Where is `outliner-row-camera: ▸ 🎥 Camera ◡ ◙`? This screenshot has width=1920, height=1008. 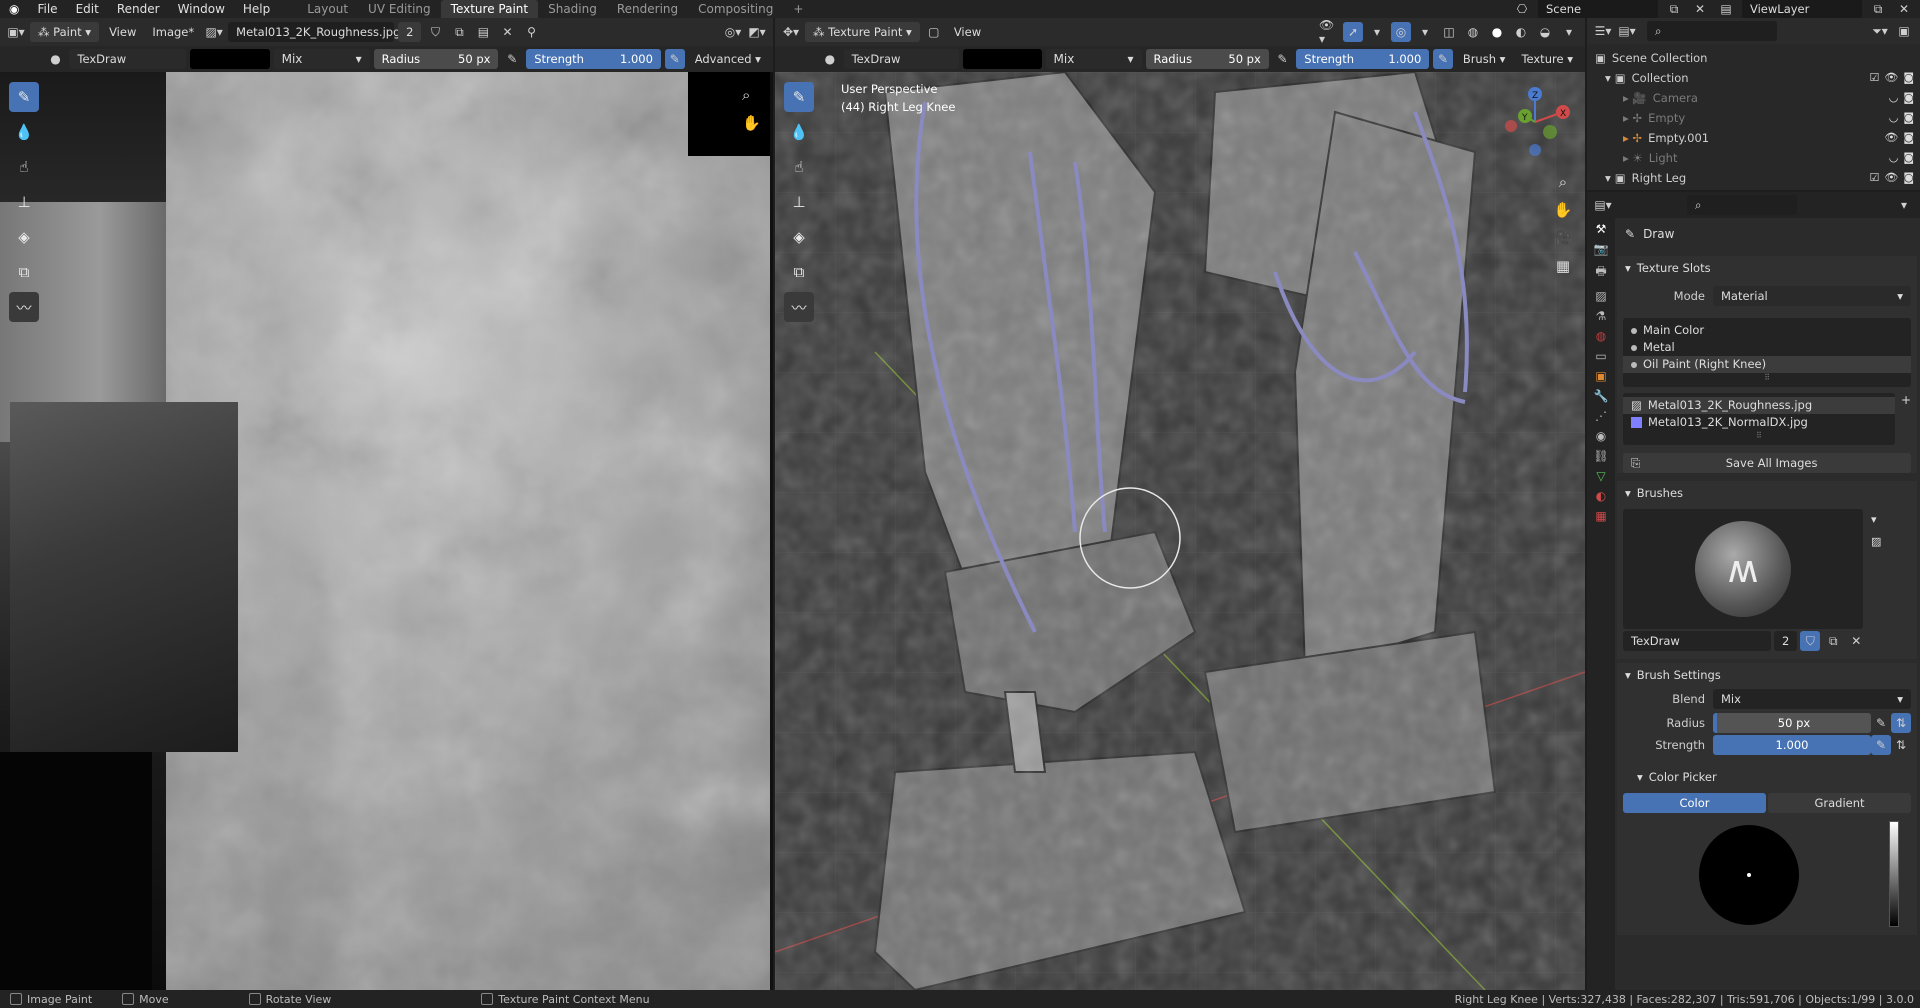 outliner-row-camera: ▸ 🎥 Camera ◡ ◙ is located at coordinates (1753, 98).